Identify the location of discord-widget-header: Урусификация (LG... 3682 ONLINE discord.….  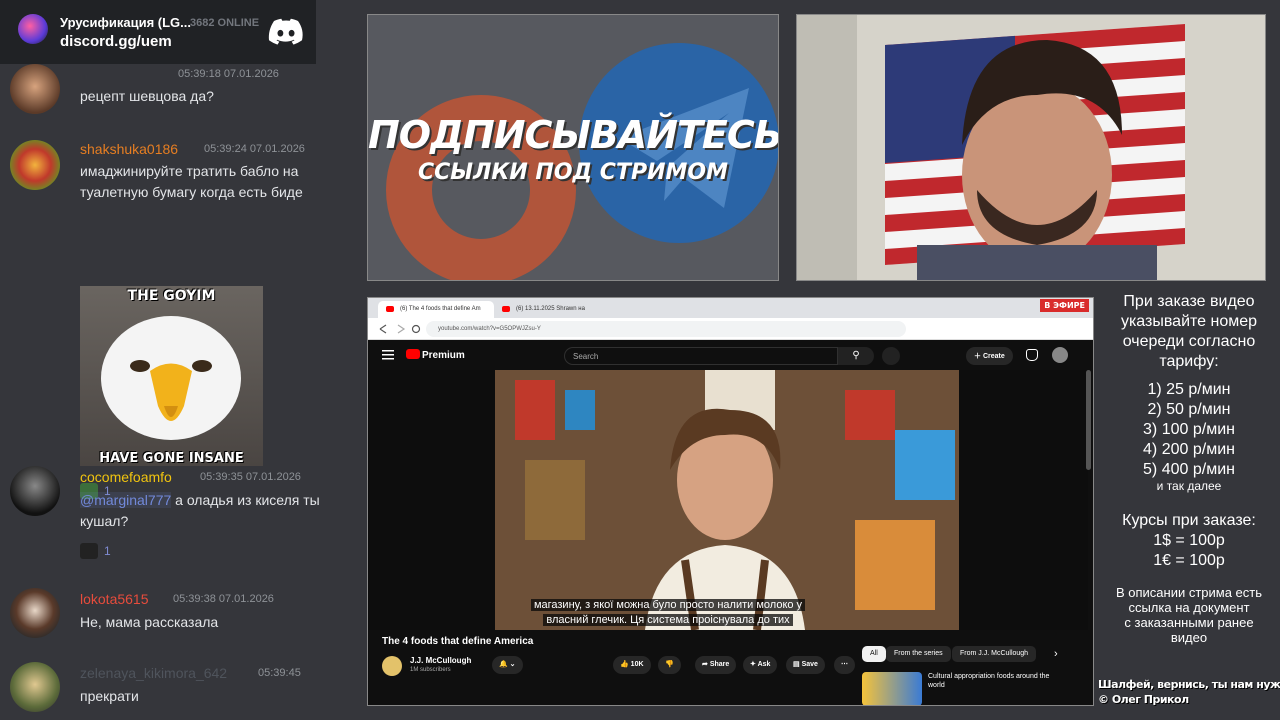
(158, 32).